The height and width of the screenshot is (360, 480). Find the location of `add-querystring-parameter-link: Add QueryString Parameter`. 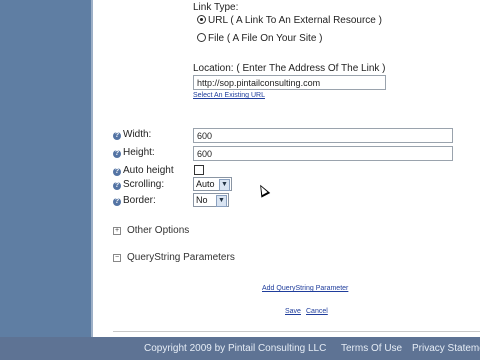

add-querystring-parameter-link: Add QueryString Parameter is located at coordinates (305, 288).